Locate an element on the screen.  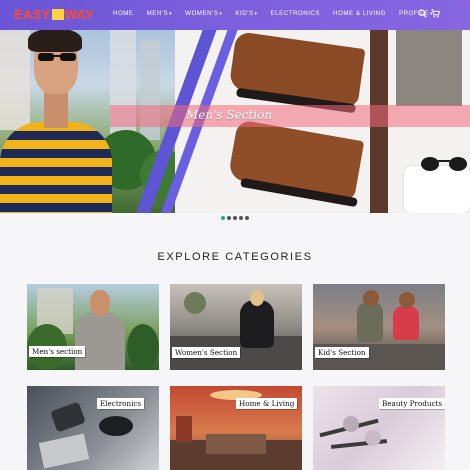
carousel-indicators is located at coordinates (235, 218).